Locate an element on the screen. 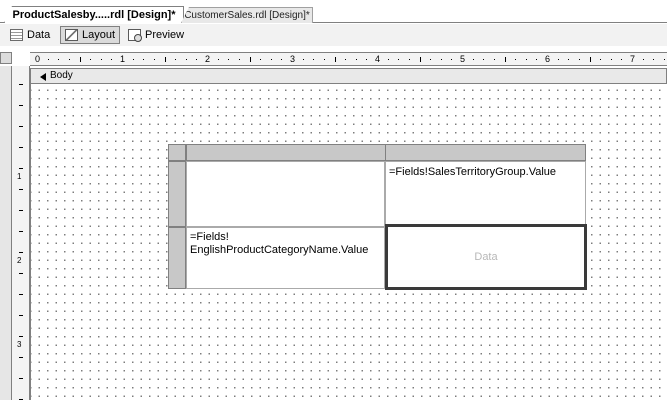 Image resolution: width=667 pixels, height=400 pixels. matrix-row-handle-detail is located at coordinates (177, 258).